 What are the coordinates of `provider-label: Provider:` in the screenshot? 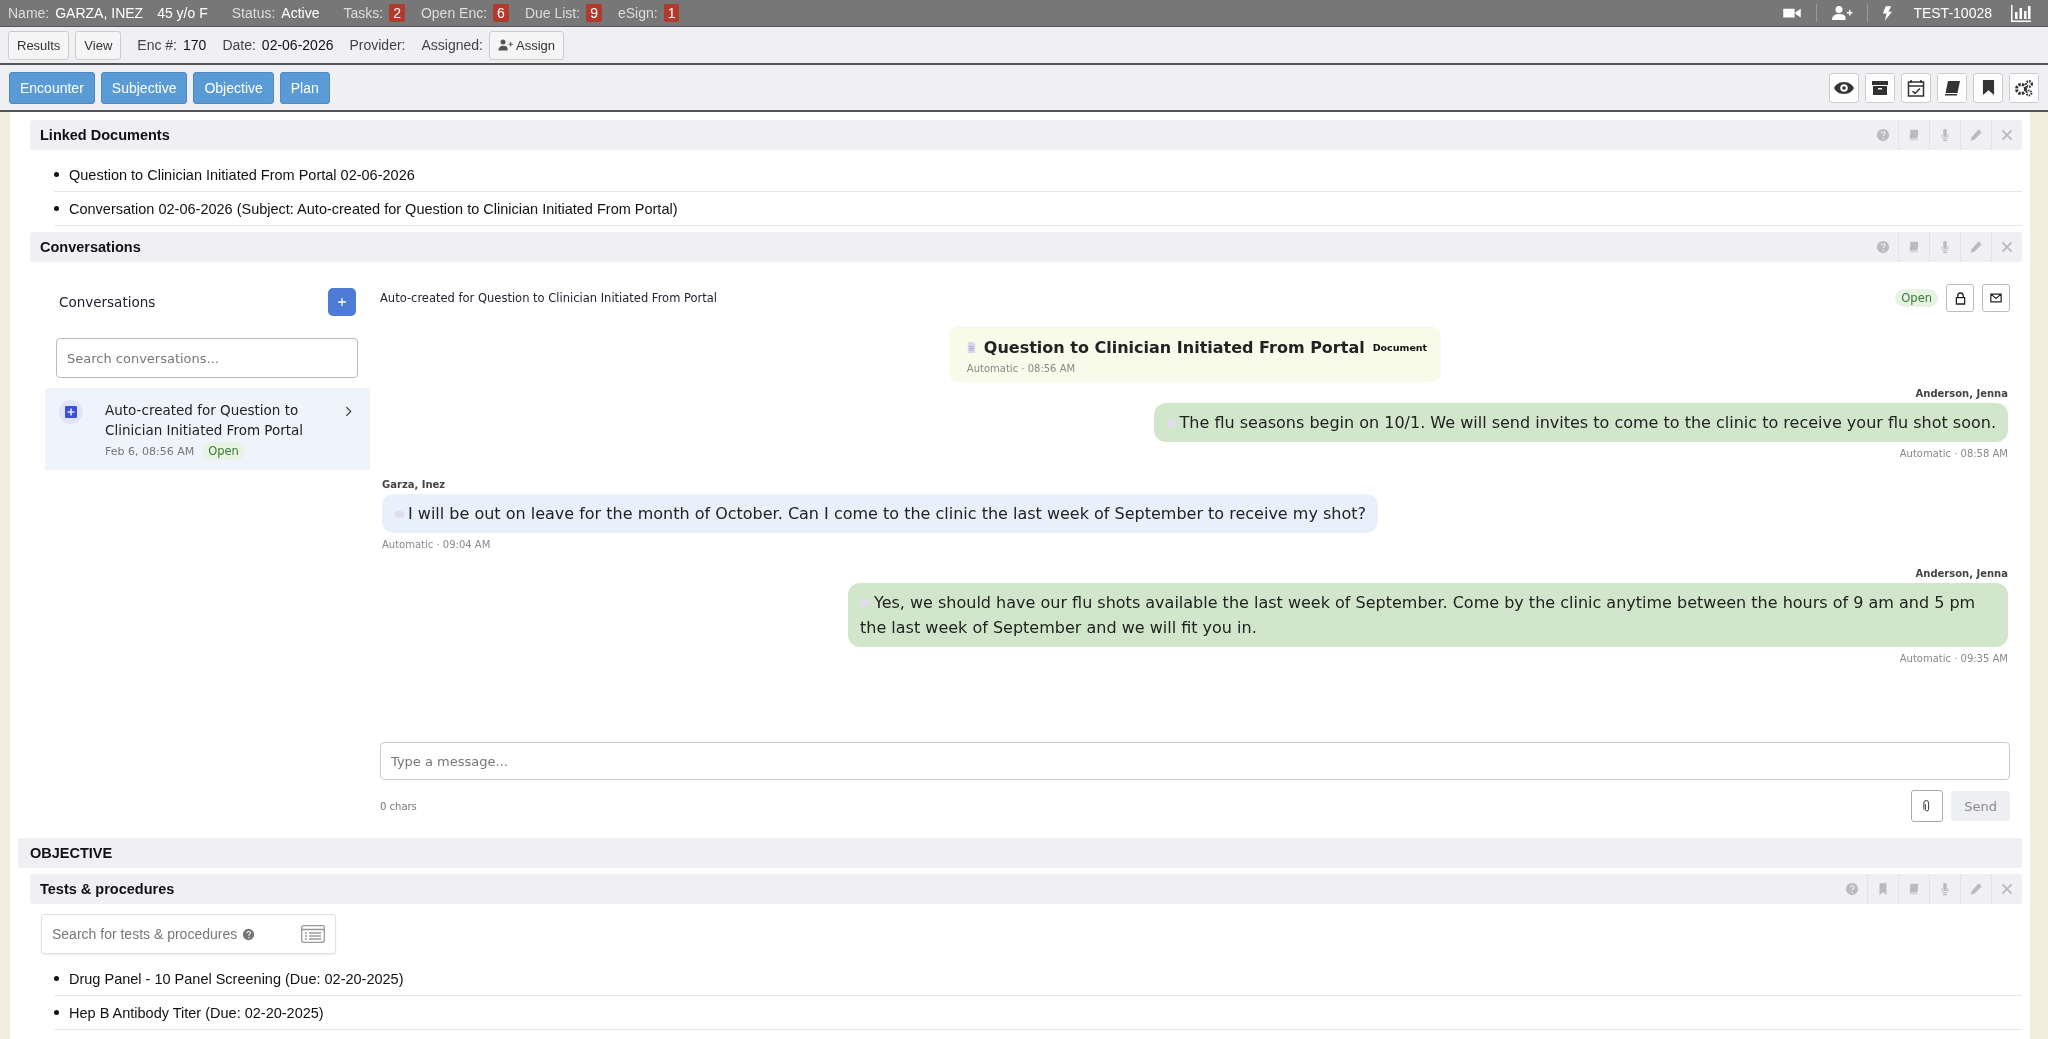 It's located at (377, 45).